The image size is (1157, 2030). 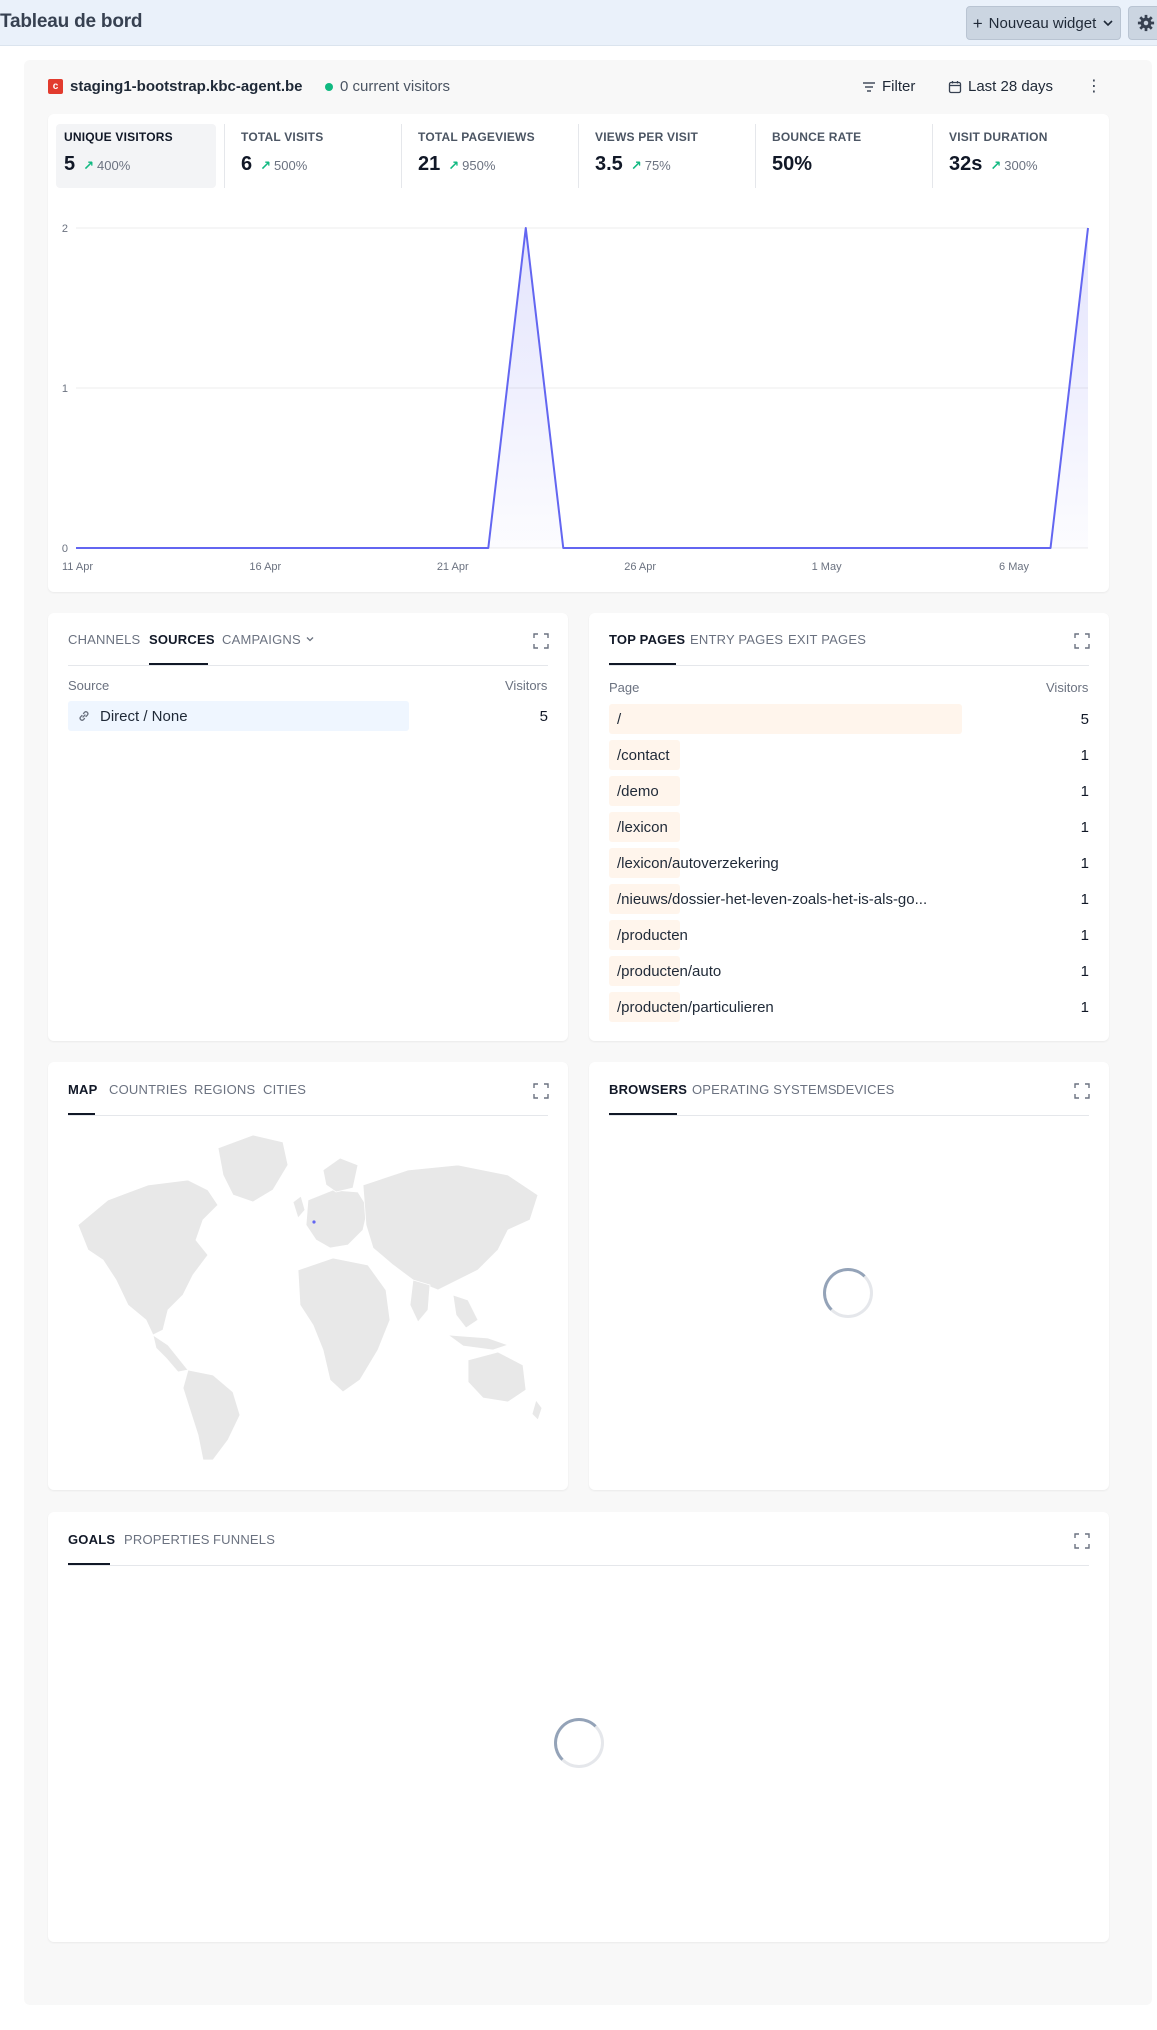 What do you see at coordinates (695, 1007) in the screenshot?
I see `row-label: /producten/particulieren` at bounding box center [695, 1007].